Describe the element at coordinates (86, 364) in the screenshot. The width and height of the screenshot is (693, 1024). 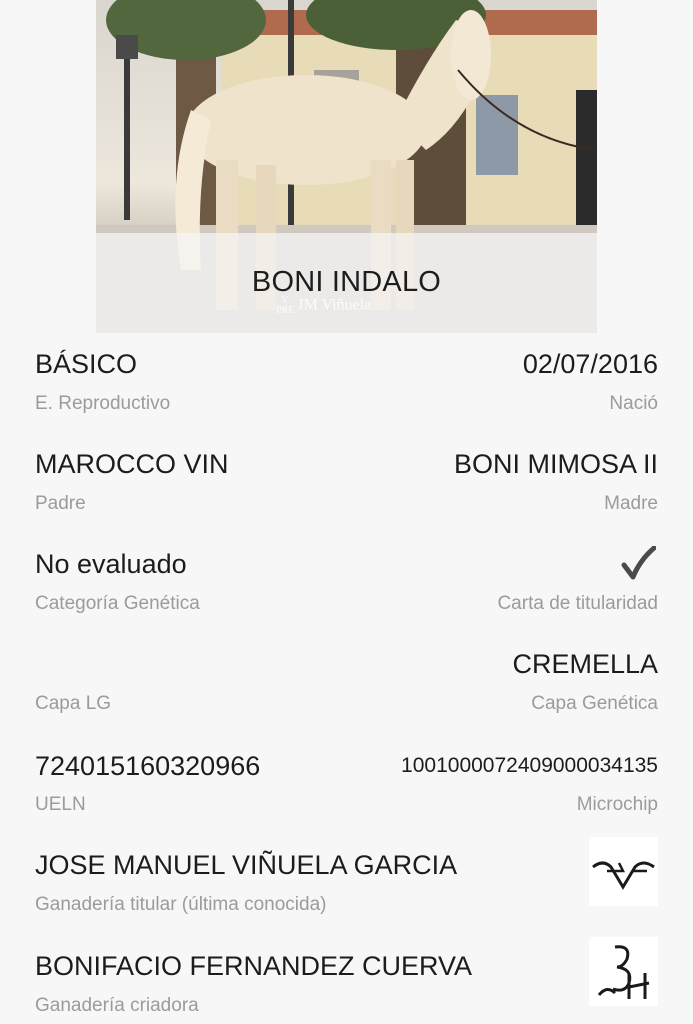
I see `estado-reproductivo-value: BÁSICO` at that location.